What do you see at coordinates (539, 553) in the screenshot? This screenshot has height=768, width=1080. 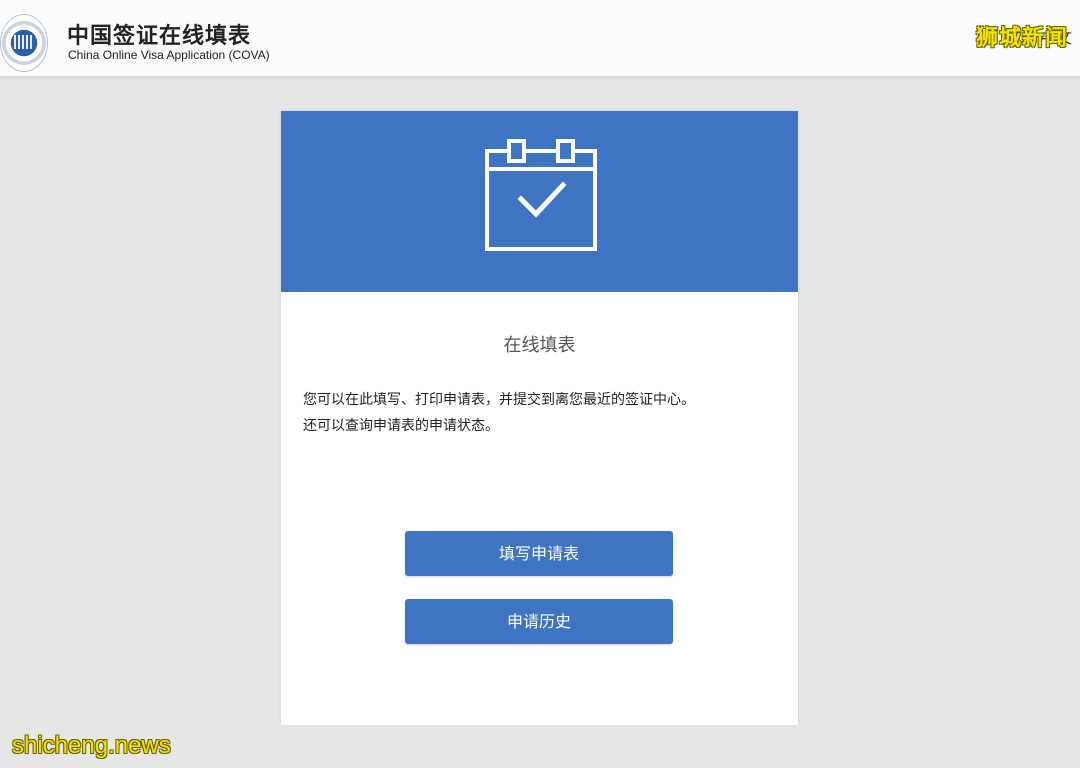 I see `fill-application-button: 填写申请表` at bounding box center [539, 553].